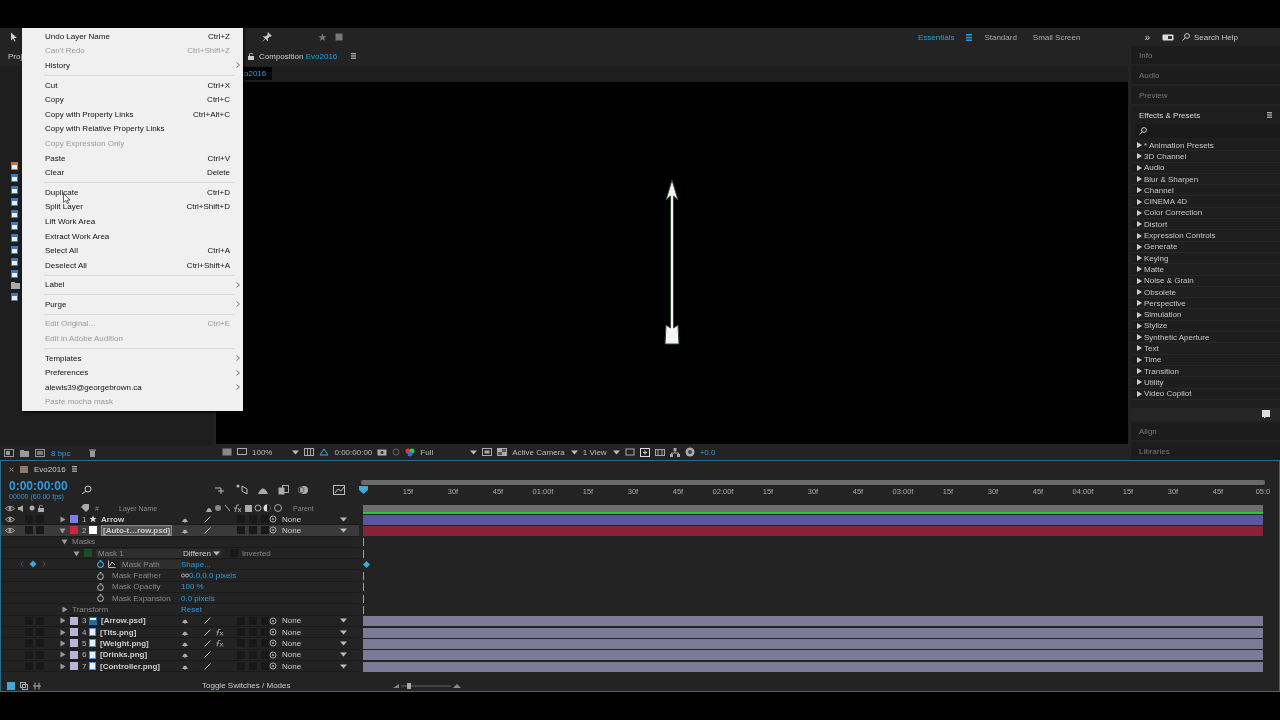  What do you see at coordinates (1205, 431) in the screenshot?
I see `collapsed-panel-tab: Align` at bounding box center [1205, 431].